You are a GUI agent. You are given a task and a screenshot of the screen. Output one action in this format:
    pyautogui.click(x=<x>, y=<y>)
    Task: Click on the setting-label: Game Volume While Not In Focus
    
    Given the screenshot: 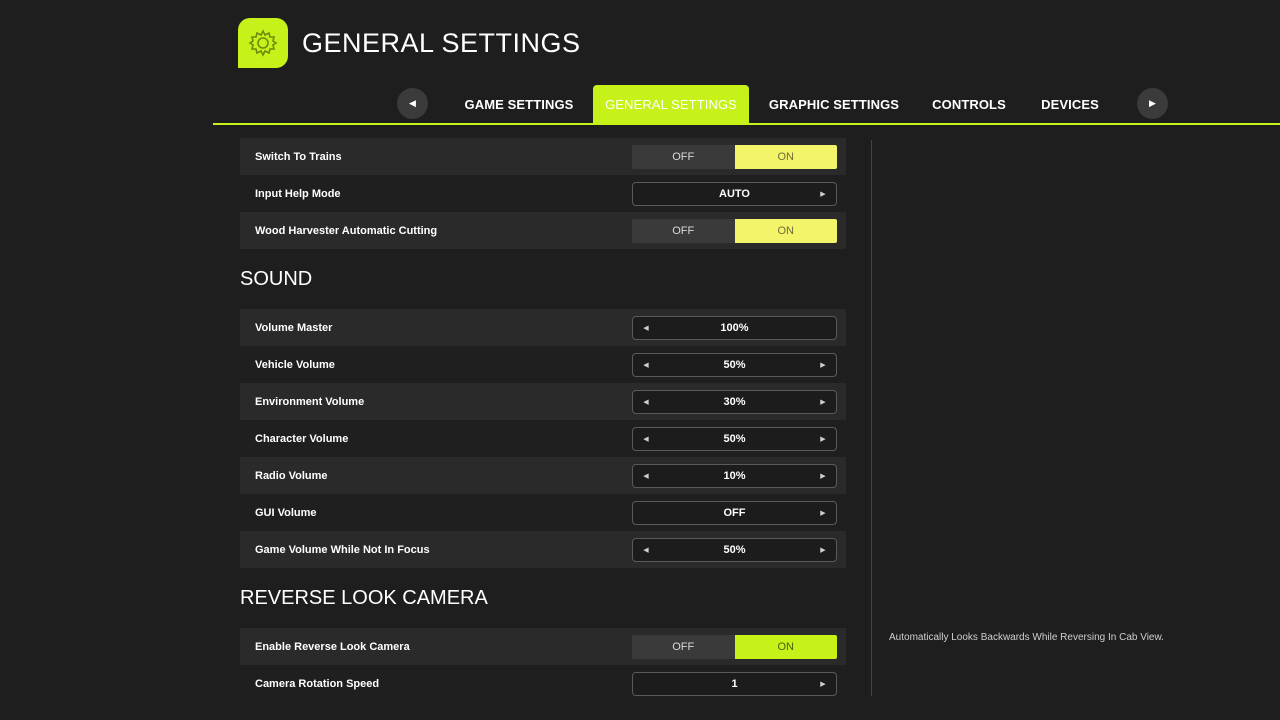 What is the action you would take?
    pyautogui.click(x=342, y=549)
    